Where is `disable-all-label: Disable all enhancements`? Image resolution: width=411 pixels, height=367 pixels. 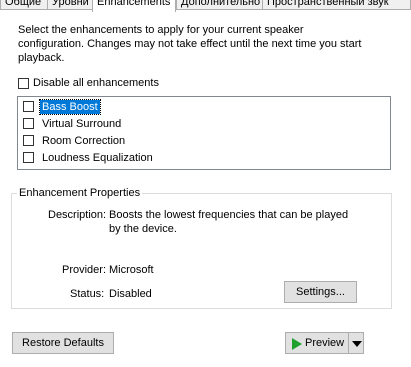
disable-all-label: Disable all enhancements is located at coordinates (96, 83).